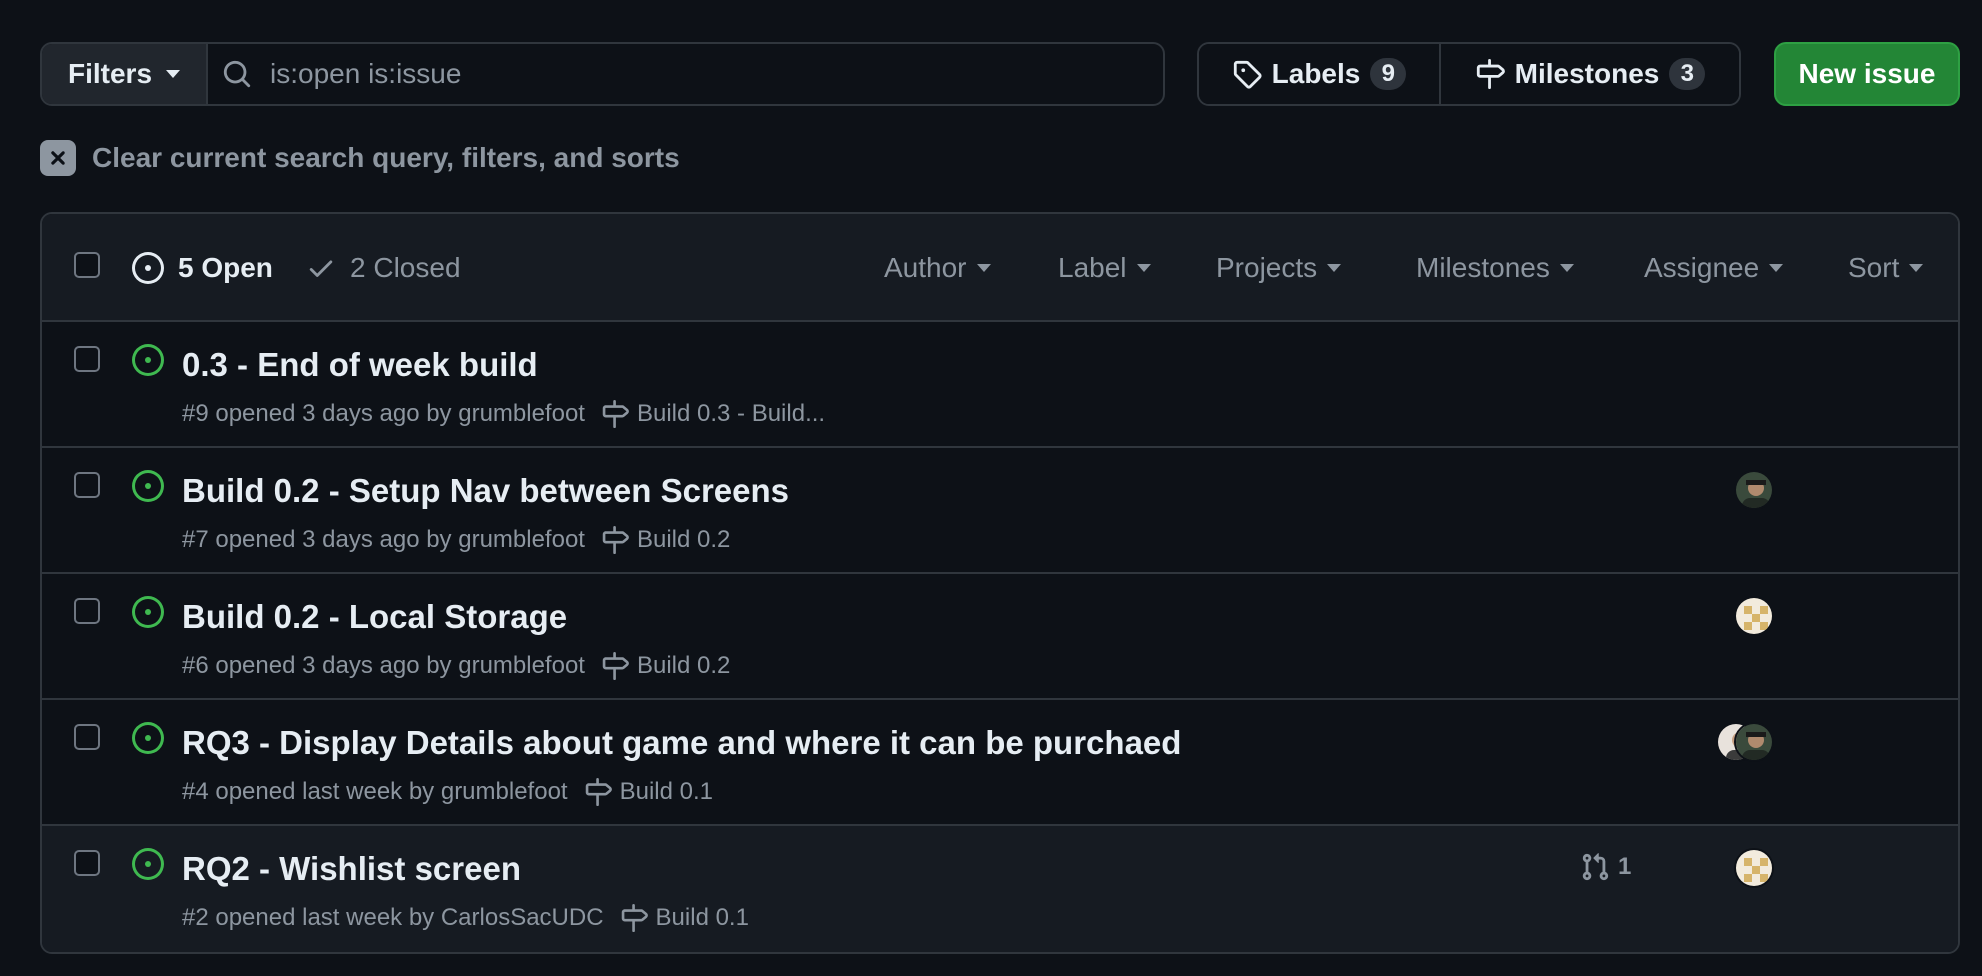 The image size is (1982, 976). I want to click on issue-title-link: 0.3 - End of week build, so click(360, 365).